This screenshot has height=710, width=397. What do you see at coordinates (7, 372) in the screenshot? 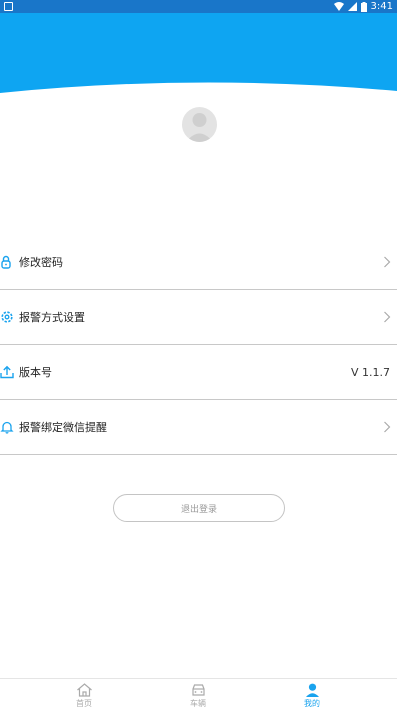
I see `upload-icon` at bounding box center [7, 372].